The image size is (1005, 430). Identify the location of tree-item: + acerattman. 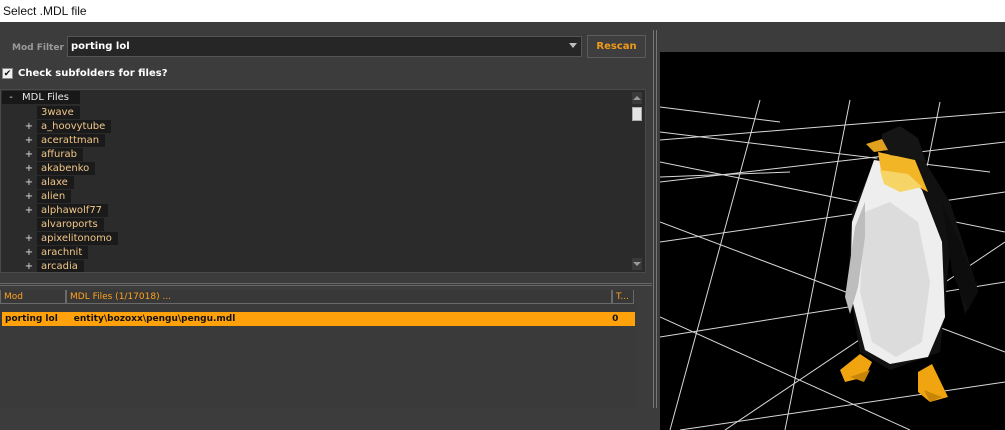
(69, 140).